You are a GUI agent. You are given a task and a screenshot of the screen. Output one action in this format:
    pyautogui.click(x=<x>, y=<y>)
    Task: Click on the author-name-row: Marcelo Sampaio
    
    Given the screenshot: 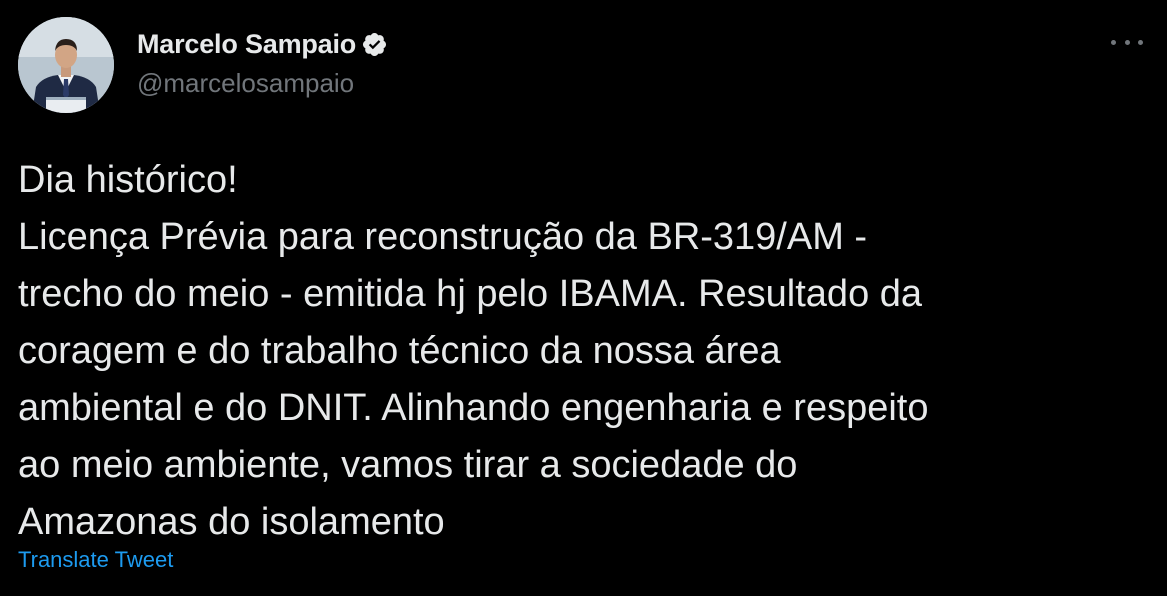 What is the action you would take?
    pyautogui.click(x=262, y=44)
    